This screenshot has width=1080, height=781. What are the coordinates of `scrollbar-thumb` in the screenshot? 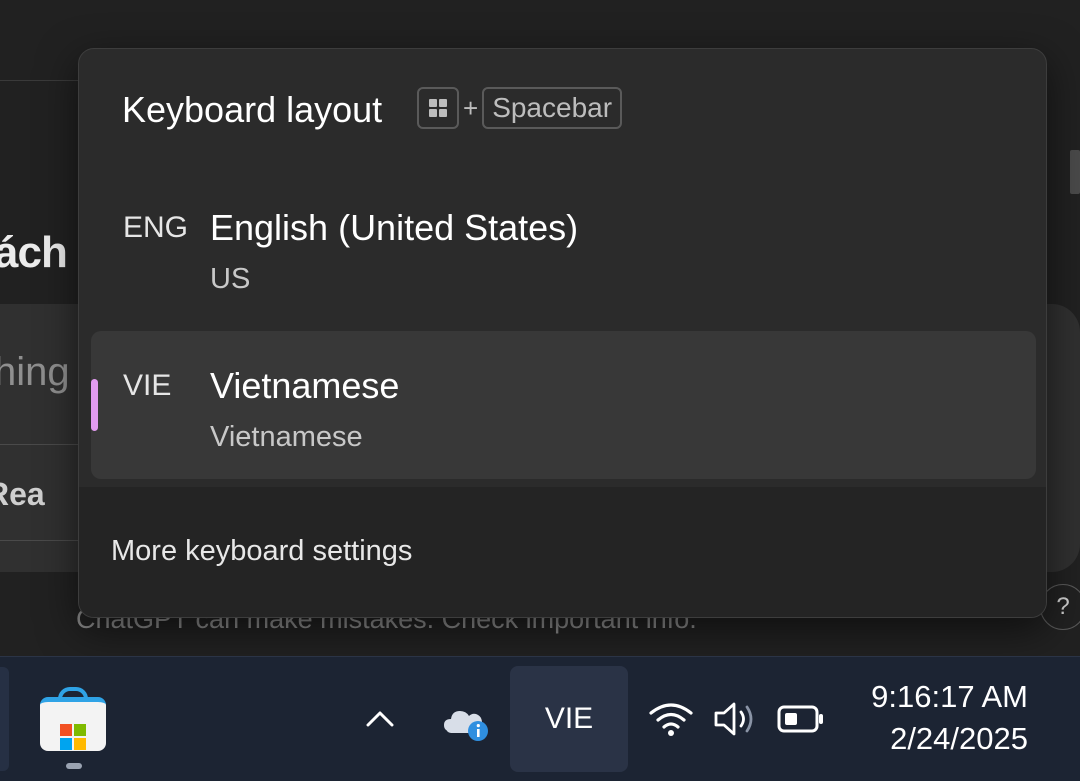 It's located at (1075, 172).